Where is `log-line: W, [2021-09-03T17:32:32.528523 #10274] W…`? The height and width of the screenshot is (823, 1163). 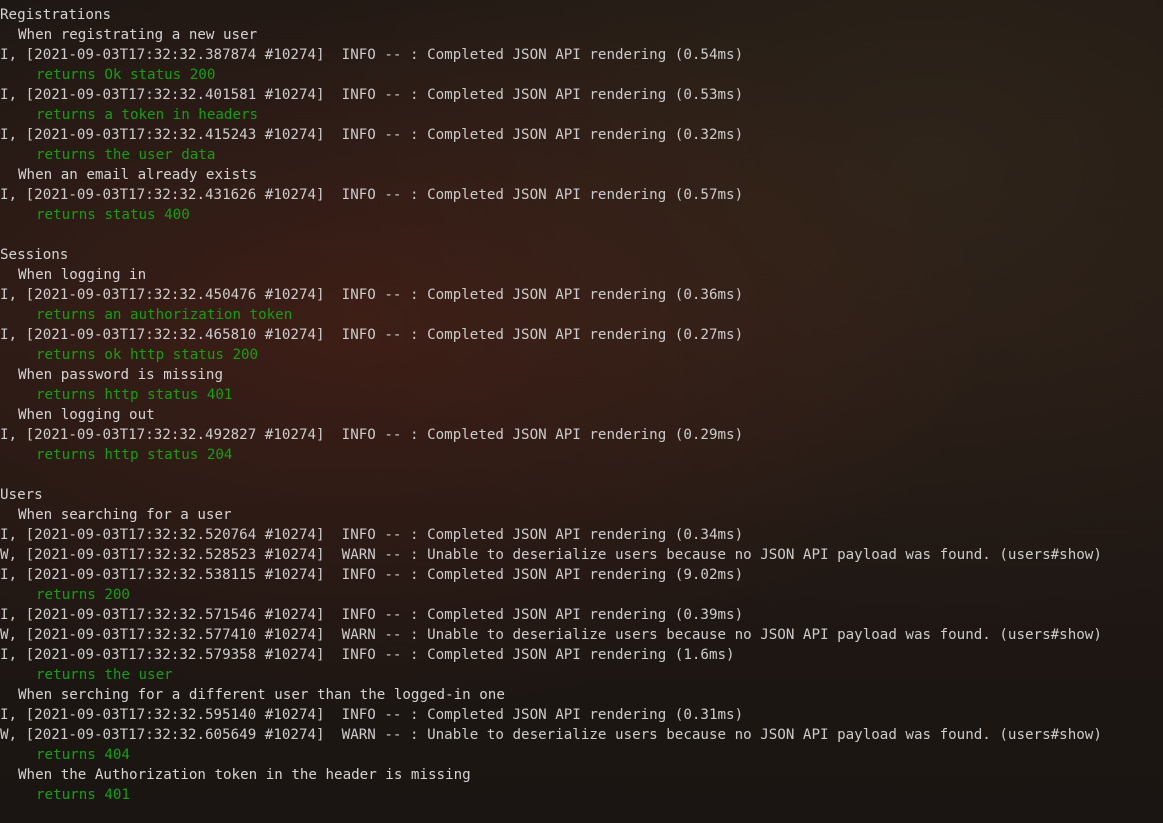 log-line: W, [2021-09-03T17:32:32.528523 #10274] W… is located at coordinates (551, 555).